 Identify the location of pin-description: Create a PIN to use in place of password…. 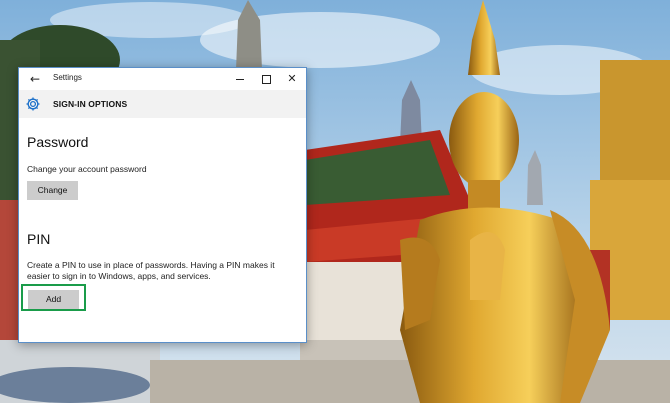
(151, 270).